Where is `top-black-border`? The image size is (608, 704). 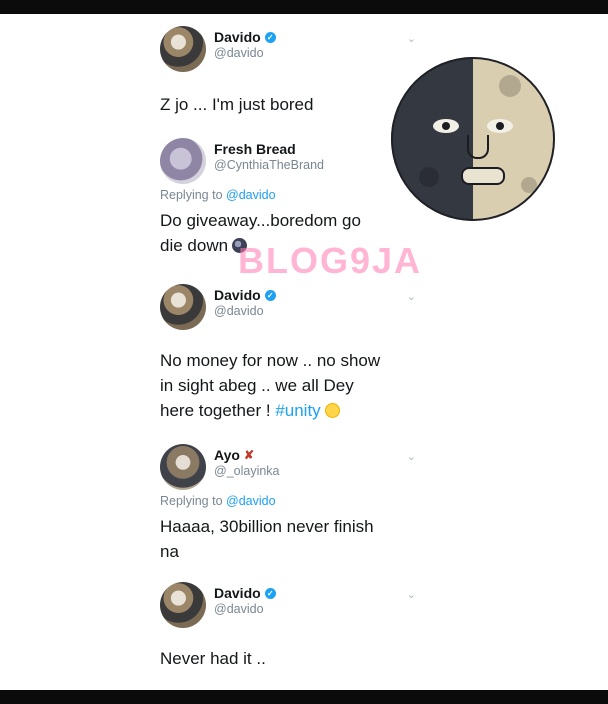
top-black-border is located at coordinates (304, 7).